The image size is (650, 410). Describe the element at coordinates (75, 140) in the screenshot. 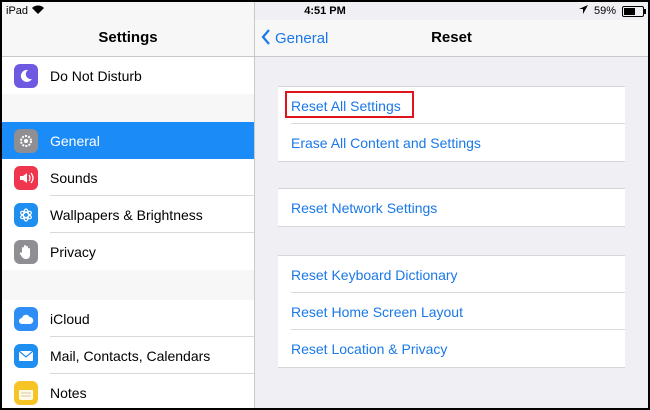

I see `sidebar-item-label: General` at that location.